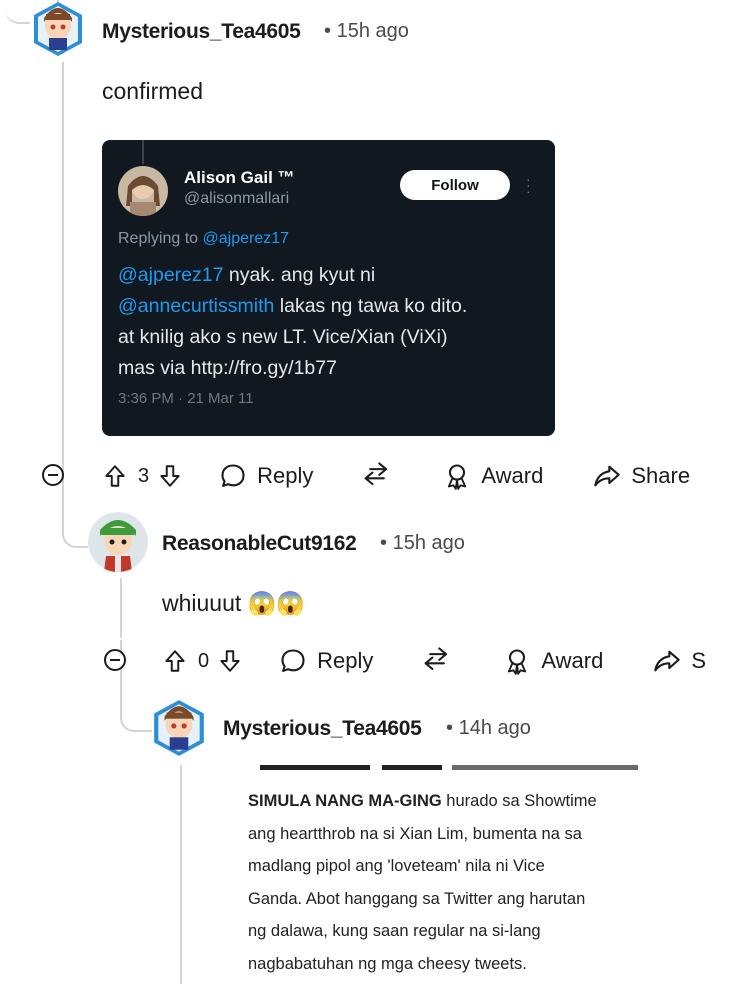 The width and height of the screenshot is (750, 984). Describe the element at coordinates (259, 544) in the screenshot. I see `comment-username: ReasonableCut9162` at that location.